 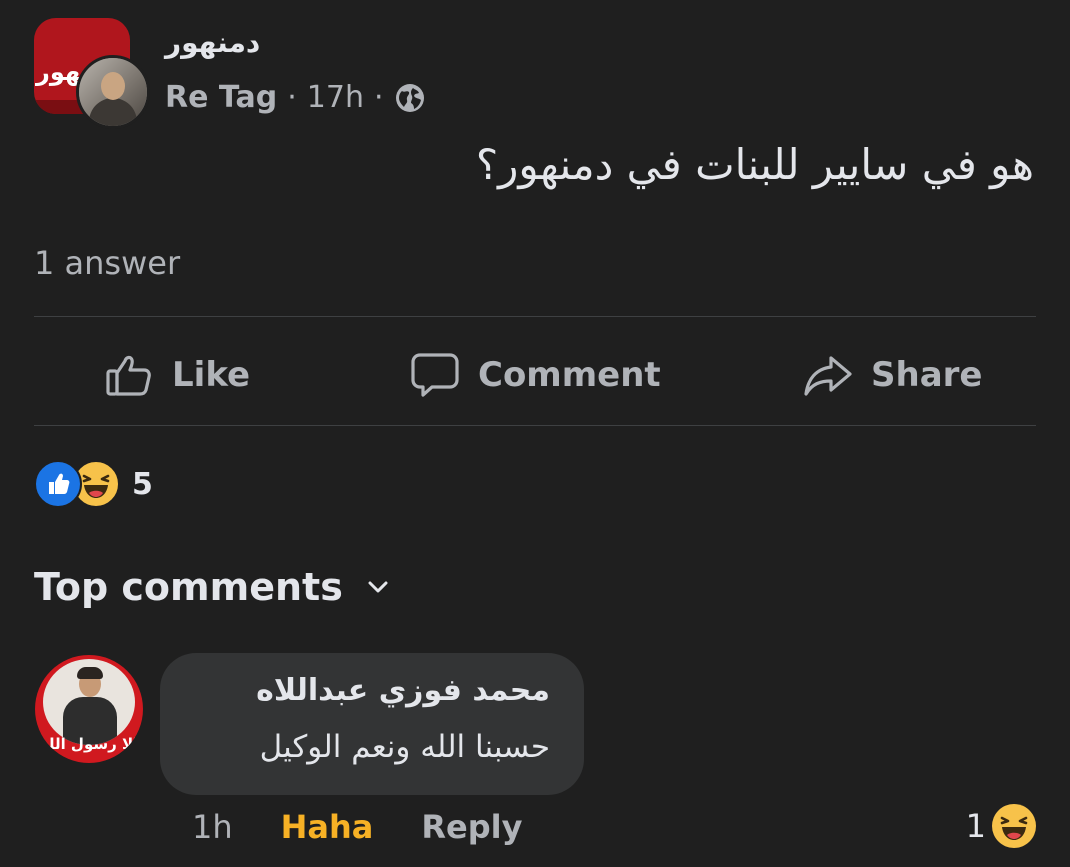 What do you see at coordinates (327, 827) in the screenshot?
I see `comment-react-button: Haha` at bounding box center [327, 827].